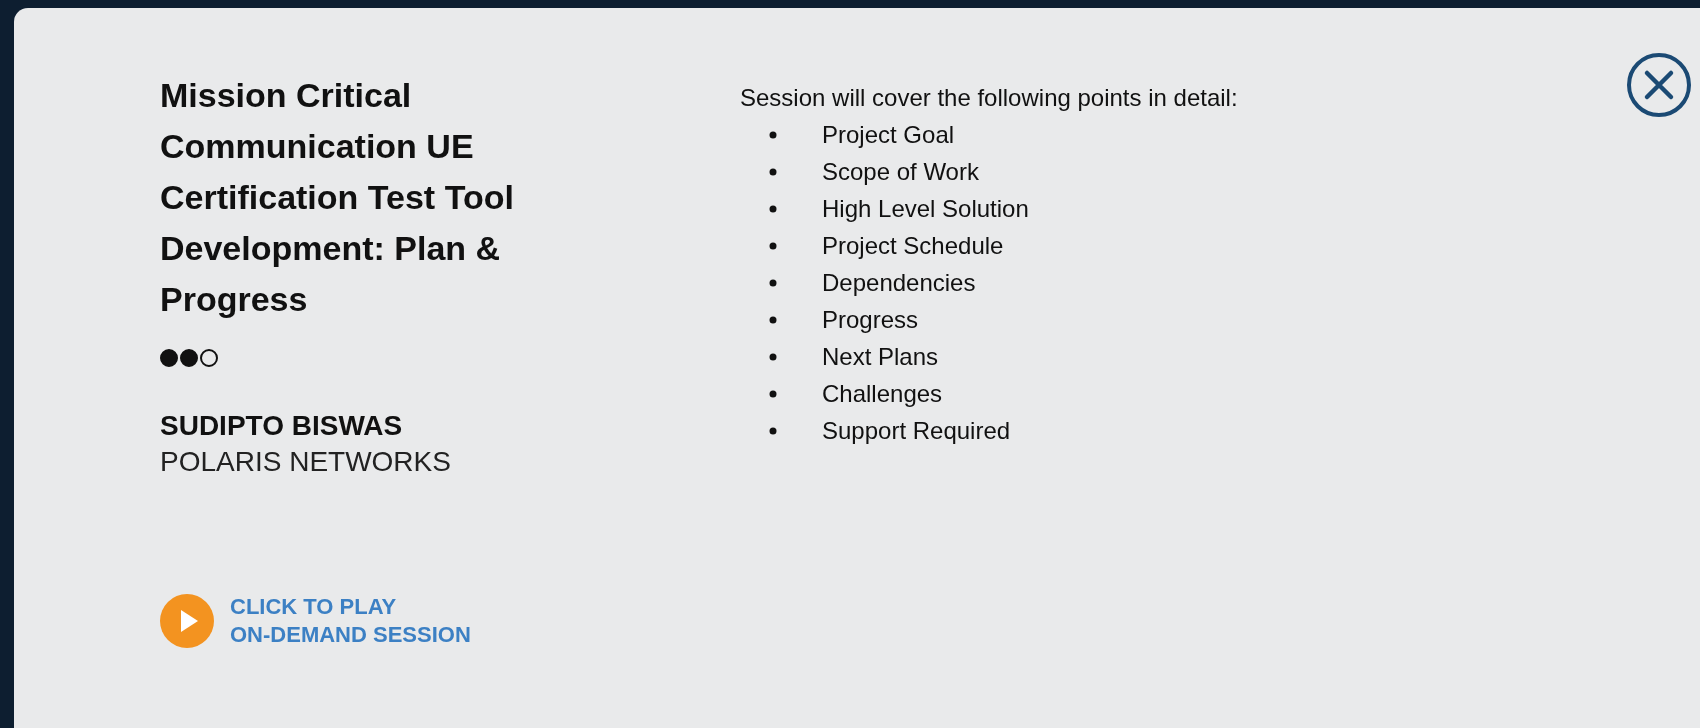 The image size is (1700, 728). I want to click on close-button, so click(1659, 85).